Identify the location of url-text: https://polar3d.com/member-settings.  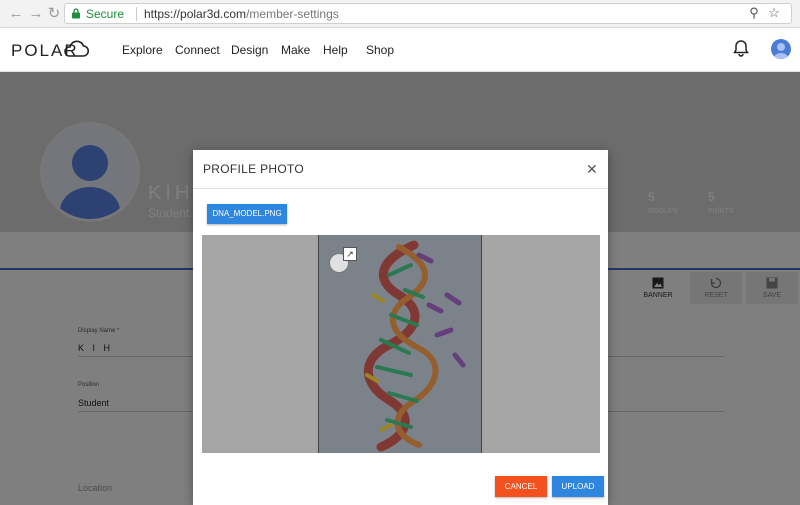
(241, 14).